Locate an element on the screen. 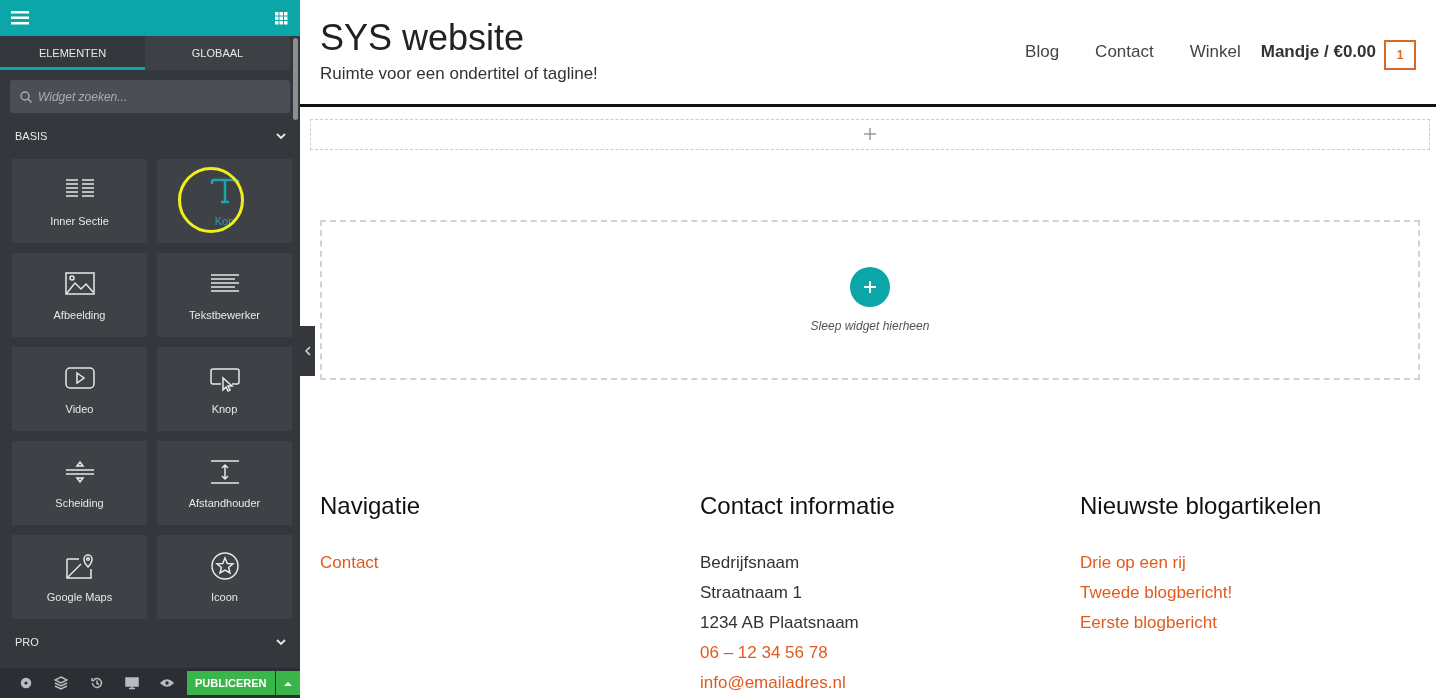 The width and height of the screenshot is (1436, 698). widget-tile: Icoon is located at coordinates (224, 577).